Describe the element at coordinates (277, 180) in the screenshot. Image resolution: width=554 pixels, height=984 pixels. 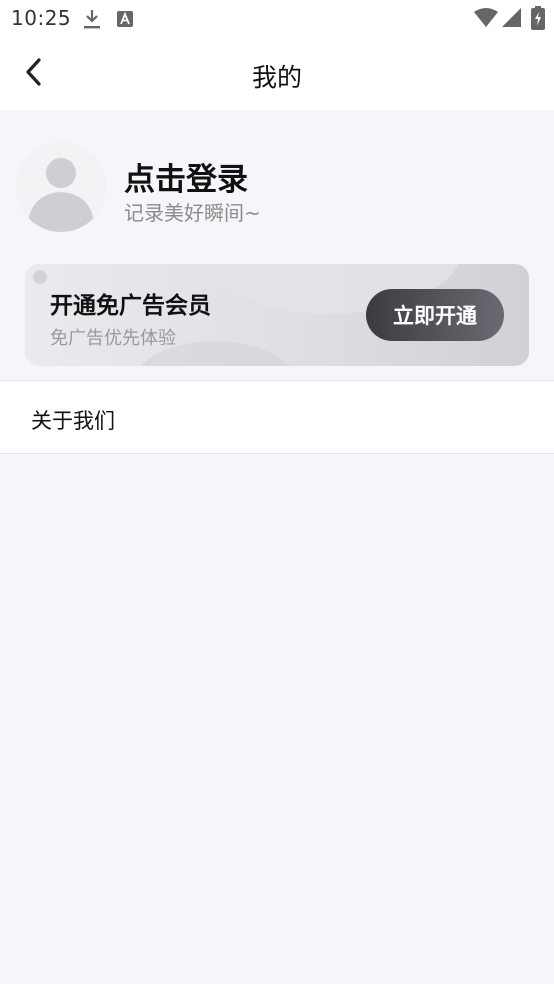
I see `profile-login-area: 点击登录 记录美好瞬间~` at that location.